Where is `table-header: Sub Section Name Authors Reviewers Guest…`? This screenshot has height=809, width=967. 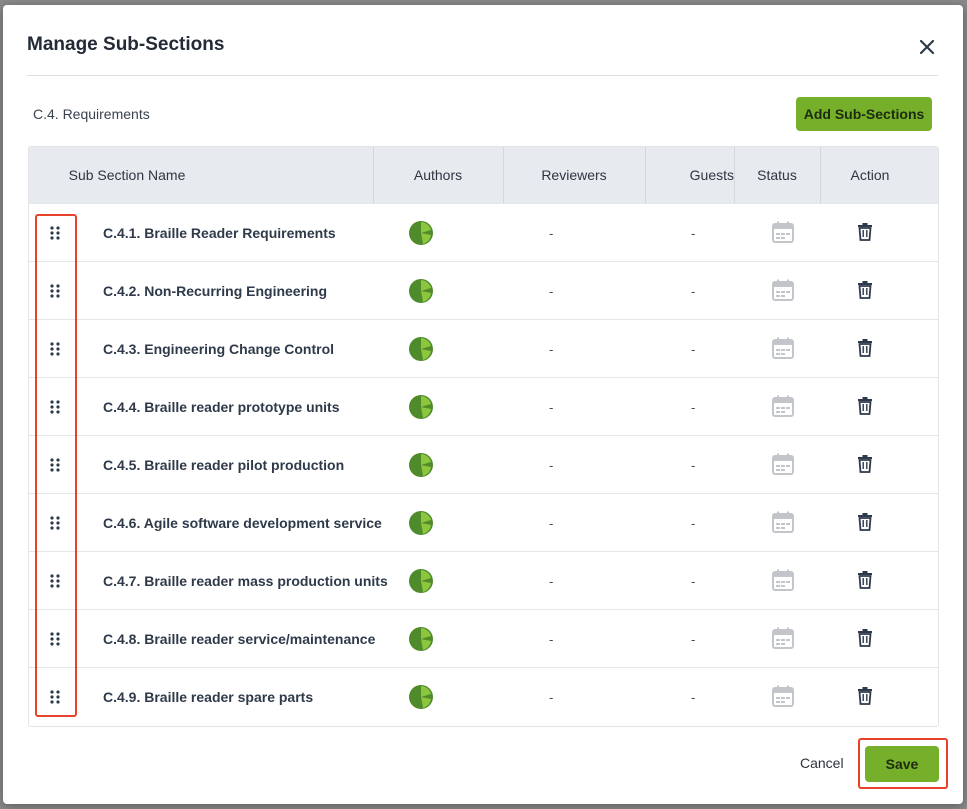
table-header: Sub Section Name Authors Reviewers Guest… is located at coordinates (483, 175).